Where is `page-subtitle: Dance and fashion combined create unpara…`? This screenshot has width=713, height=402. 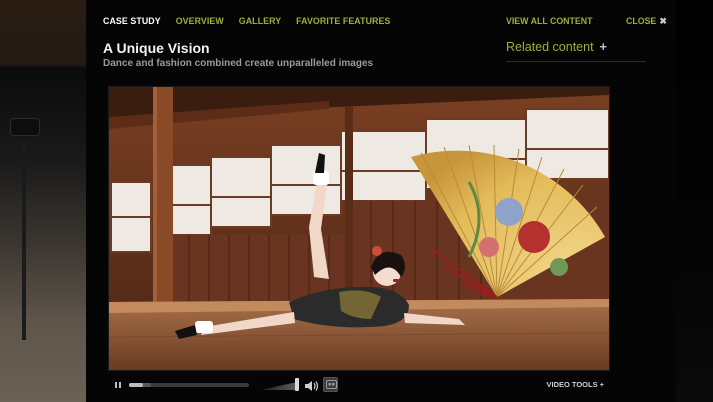 page-subtitle: Dance and fashion combined create unpara… is located at coordinates (238, 63).